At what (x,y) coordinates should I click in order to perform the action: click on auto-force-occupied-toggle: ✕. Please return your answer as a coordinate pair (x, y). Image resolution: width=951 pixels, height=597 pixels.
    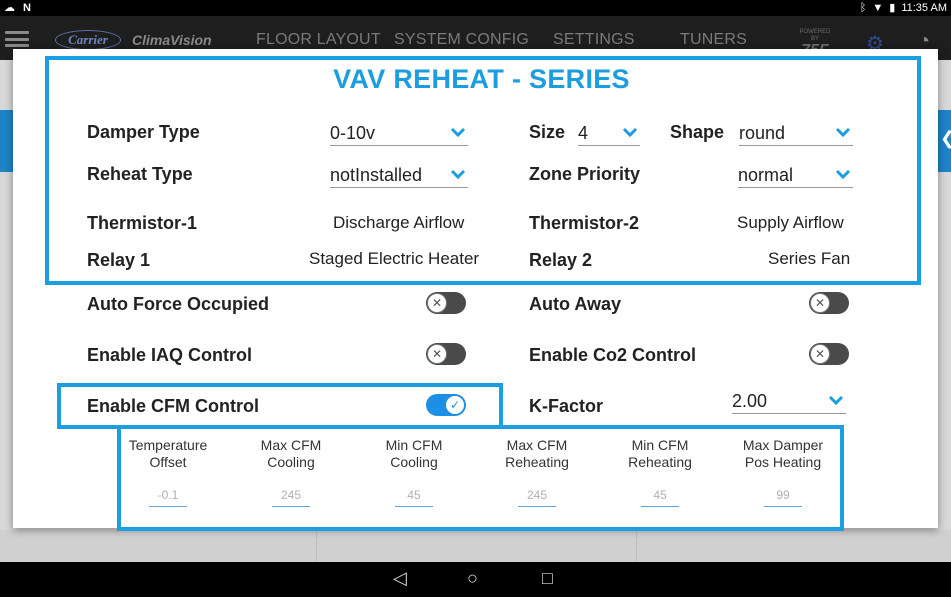
    Looking at the image, I should click on (446, 303).